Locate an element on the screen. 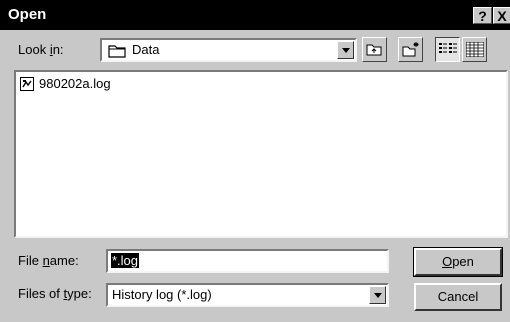 The image size is (510, 322). file-type-dropdown-button is located at coordinates (377, 295).